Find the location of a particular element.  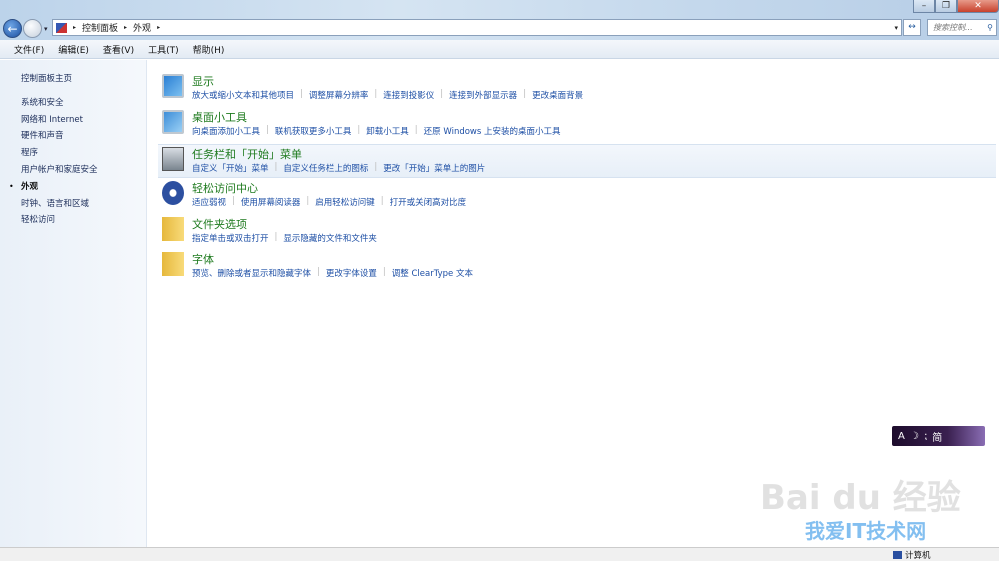

computer-icon is located at coordinates (897, 555).